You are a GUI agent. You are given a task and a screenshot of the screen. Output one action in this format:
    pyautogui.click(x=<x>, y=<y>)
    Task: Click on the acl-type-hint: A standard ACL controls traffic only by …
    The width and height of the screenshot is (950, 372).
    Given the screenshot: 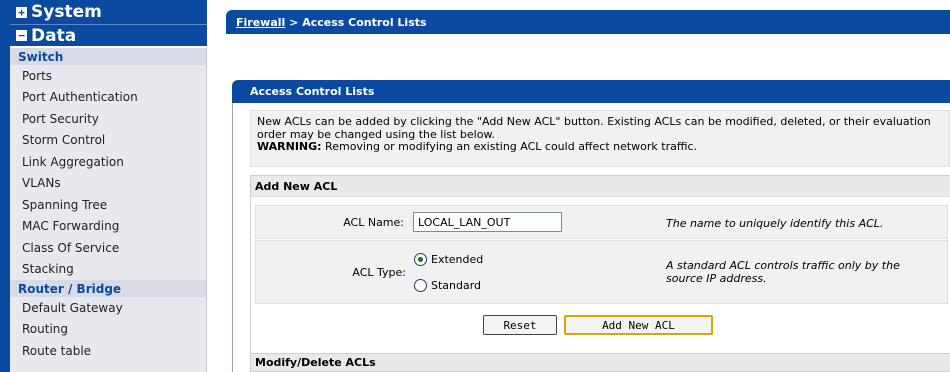 What is the action you would take?
    pyautogui.click(x=783, y=272)
    